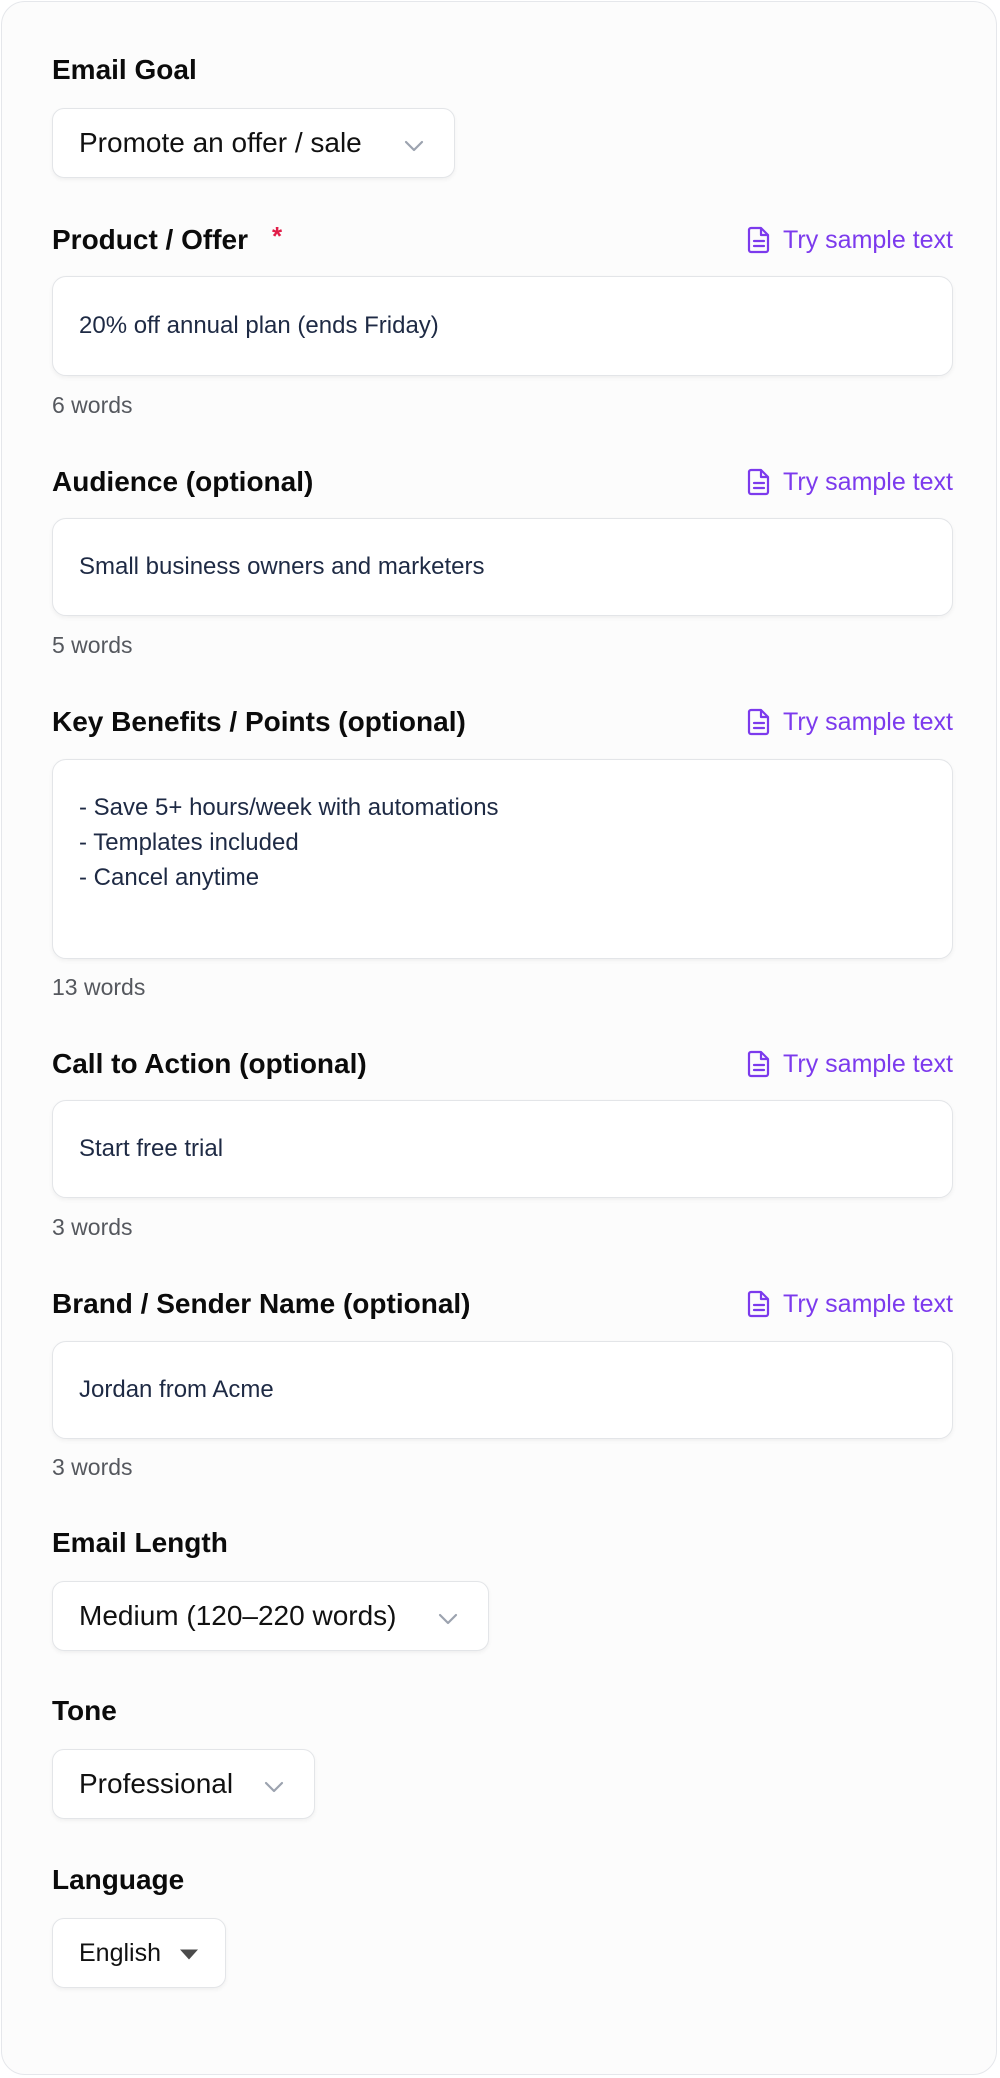  I want to click on product-offer-word-count: 6 words, so click(92, 405).